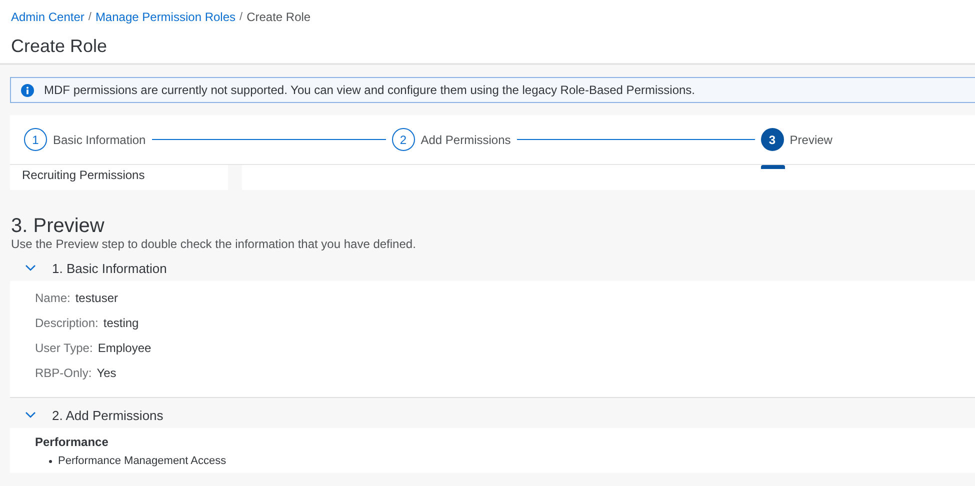  Describe the element at coordinates (278, 17) in the screenshot. I see `breadcrumb-current: Create Role` at that location.